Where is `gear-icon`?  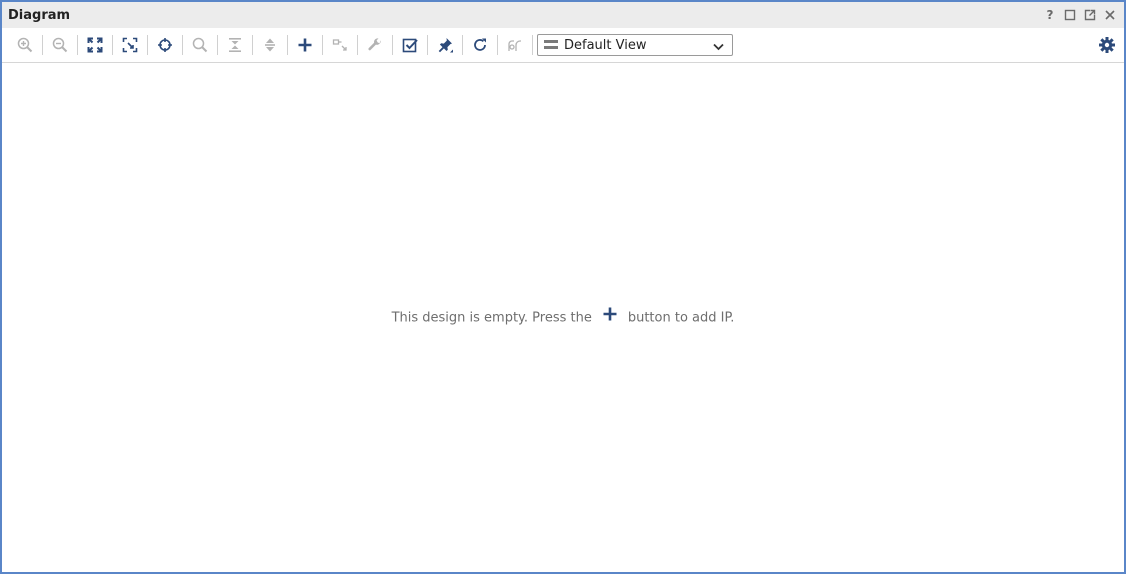 gear-icon is located at coordinates (1107, 45).